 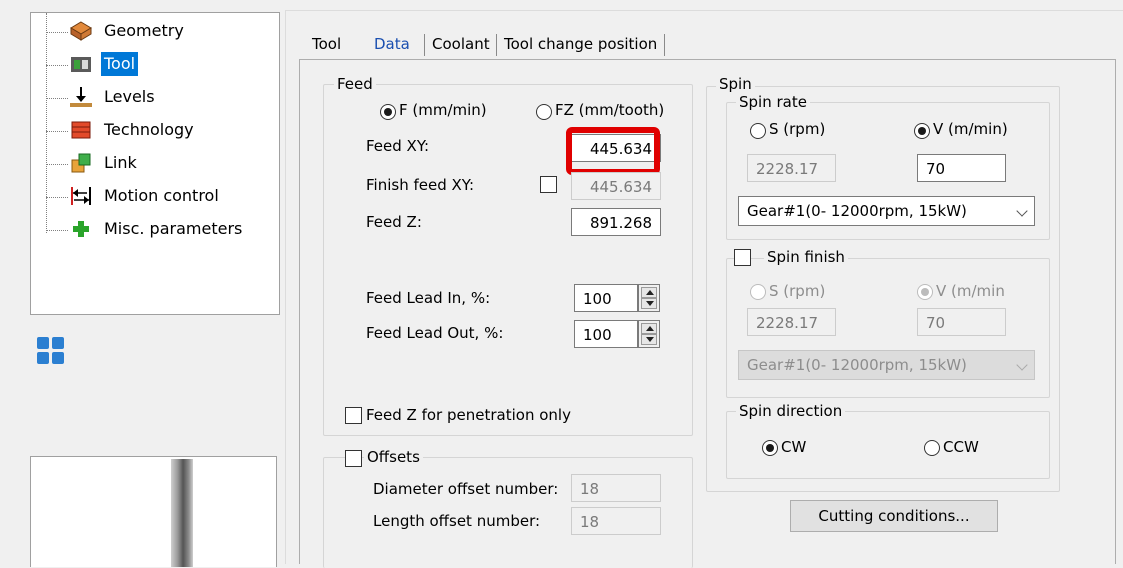 I want to click on tree-label-misc-parameters: Misc. parameters, so click(x=173, y=228).